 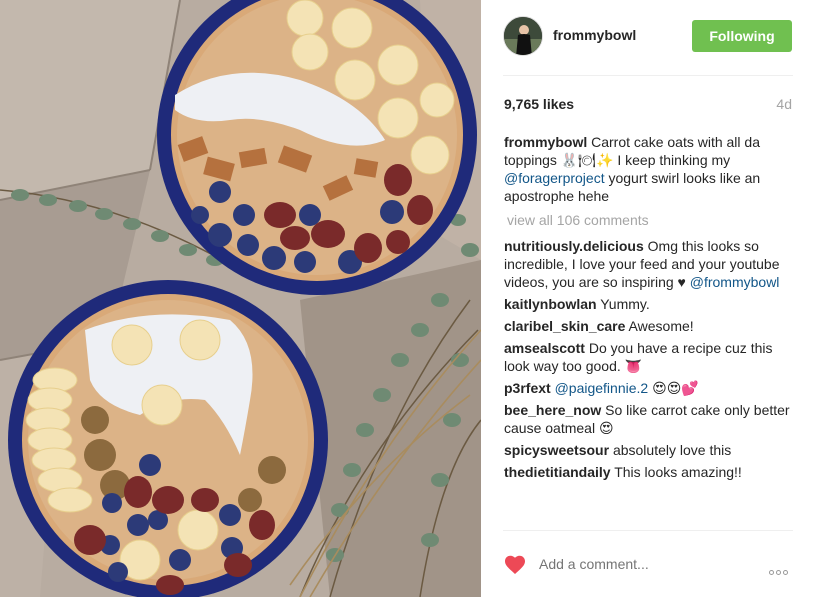 What do you see at coordinates (639, 564) in the screenshot?
I see `add-comment-input` at bounding box center [639, 564].